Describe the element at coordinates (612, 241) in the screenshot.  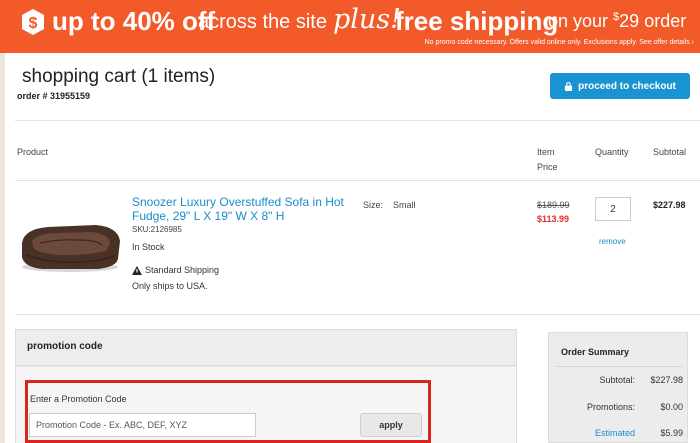
I see `remove-link: remove` at that location.